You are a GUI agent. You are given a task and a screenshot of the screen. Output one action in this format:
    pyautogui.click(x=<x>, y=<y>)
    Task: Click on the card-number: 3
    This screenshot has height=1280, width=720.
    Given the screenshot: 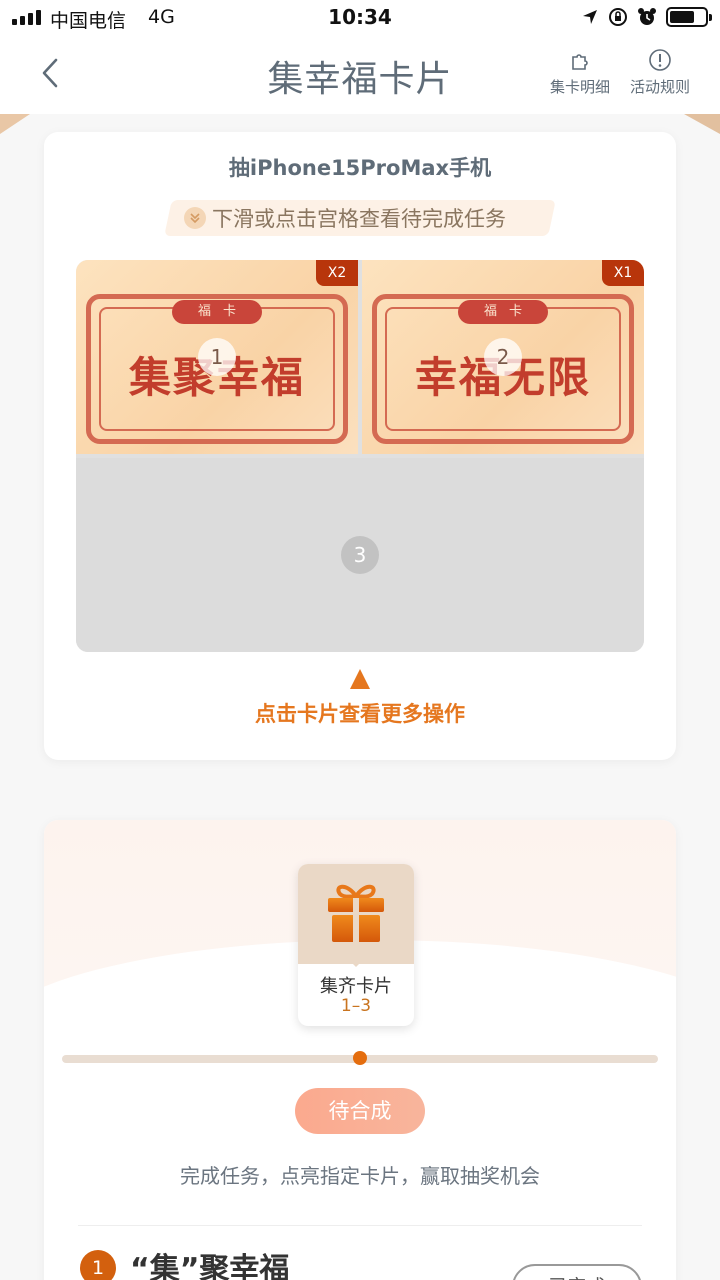 What is the action you would take?
    pyautogui.click(x=360, y=555)
    